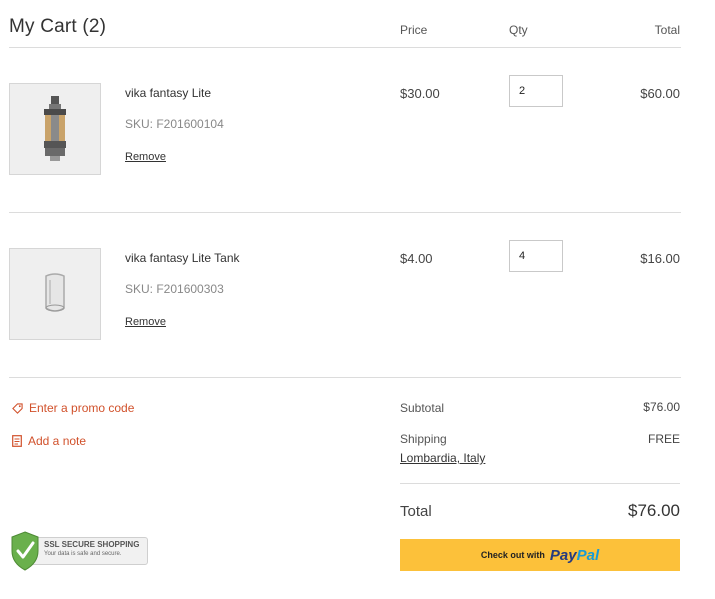 This screenshot has width=715, height=599. I want to click on paypal-logo: PayPal, so click(574, 555).